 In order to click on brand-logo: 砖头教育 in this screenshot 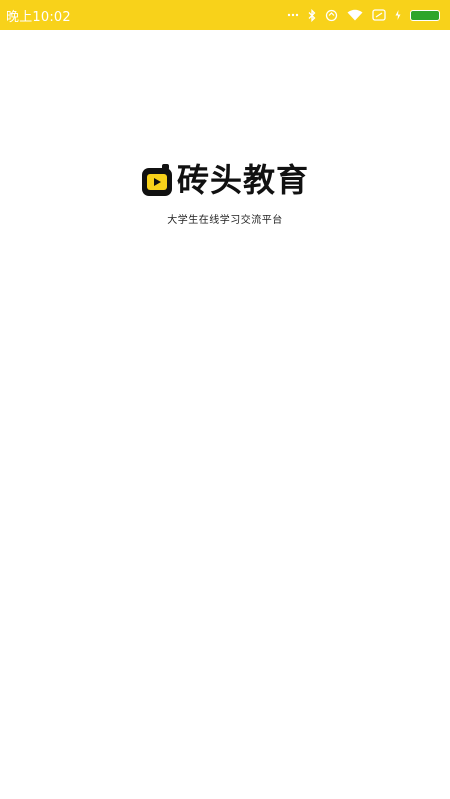, I will do `click(225, 180)`.